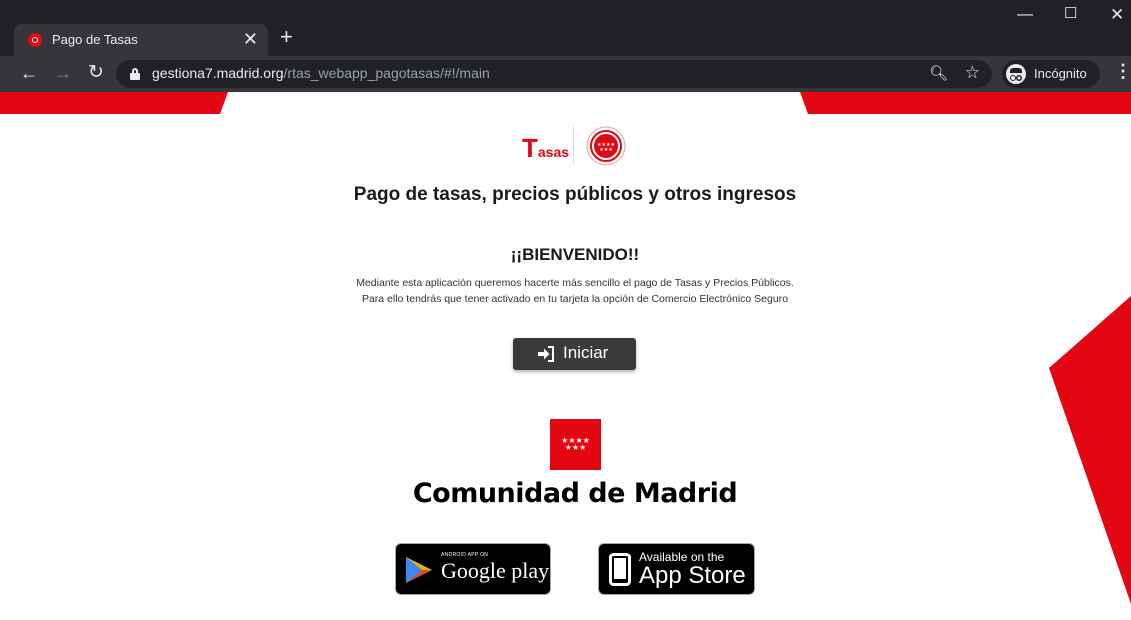 The width and height of the screenshot is (1131, 620). What do you see at coordinates (1117, 15) in the screenshot?
I see `window-close-icon: ✕` at bounding box center [1117, 15].